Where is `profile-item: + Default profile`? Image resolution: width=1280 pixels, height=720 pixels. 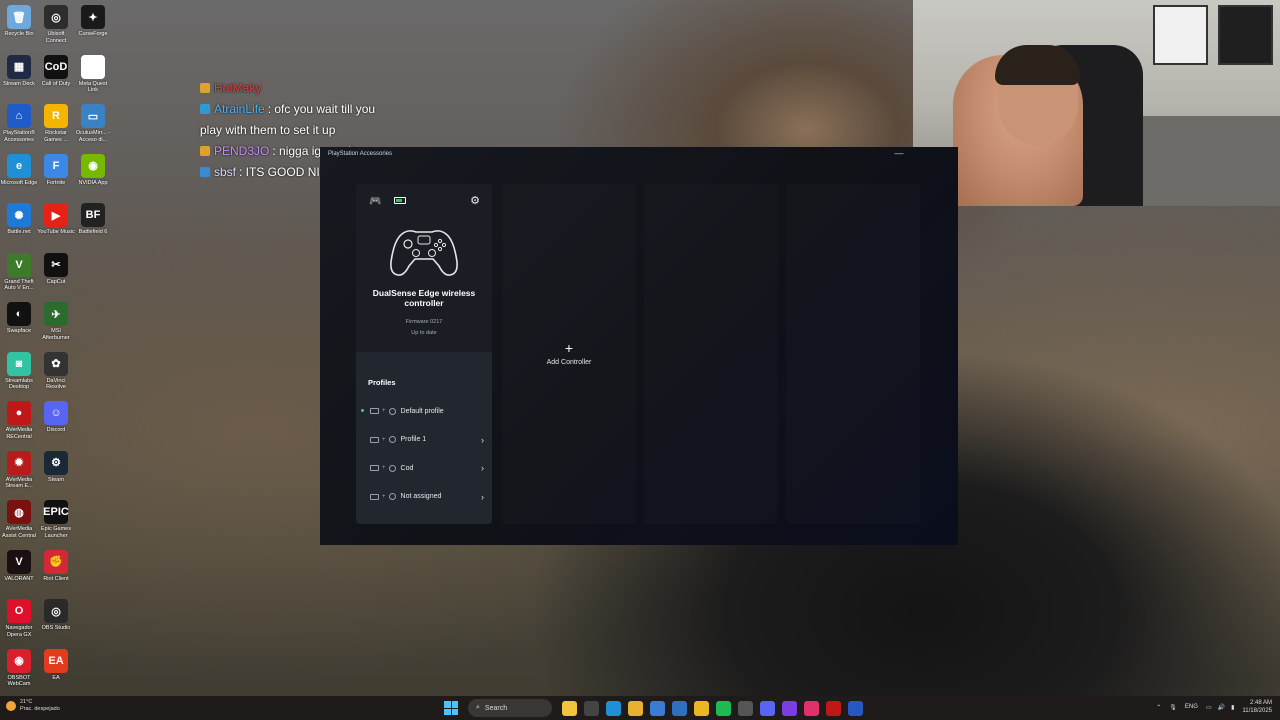
profile-item: + Default profile is located at coordinates (424, 411).